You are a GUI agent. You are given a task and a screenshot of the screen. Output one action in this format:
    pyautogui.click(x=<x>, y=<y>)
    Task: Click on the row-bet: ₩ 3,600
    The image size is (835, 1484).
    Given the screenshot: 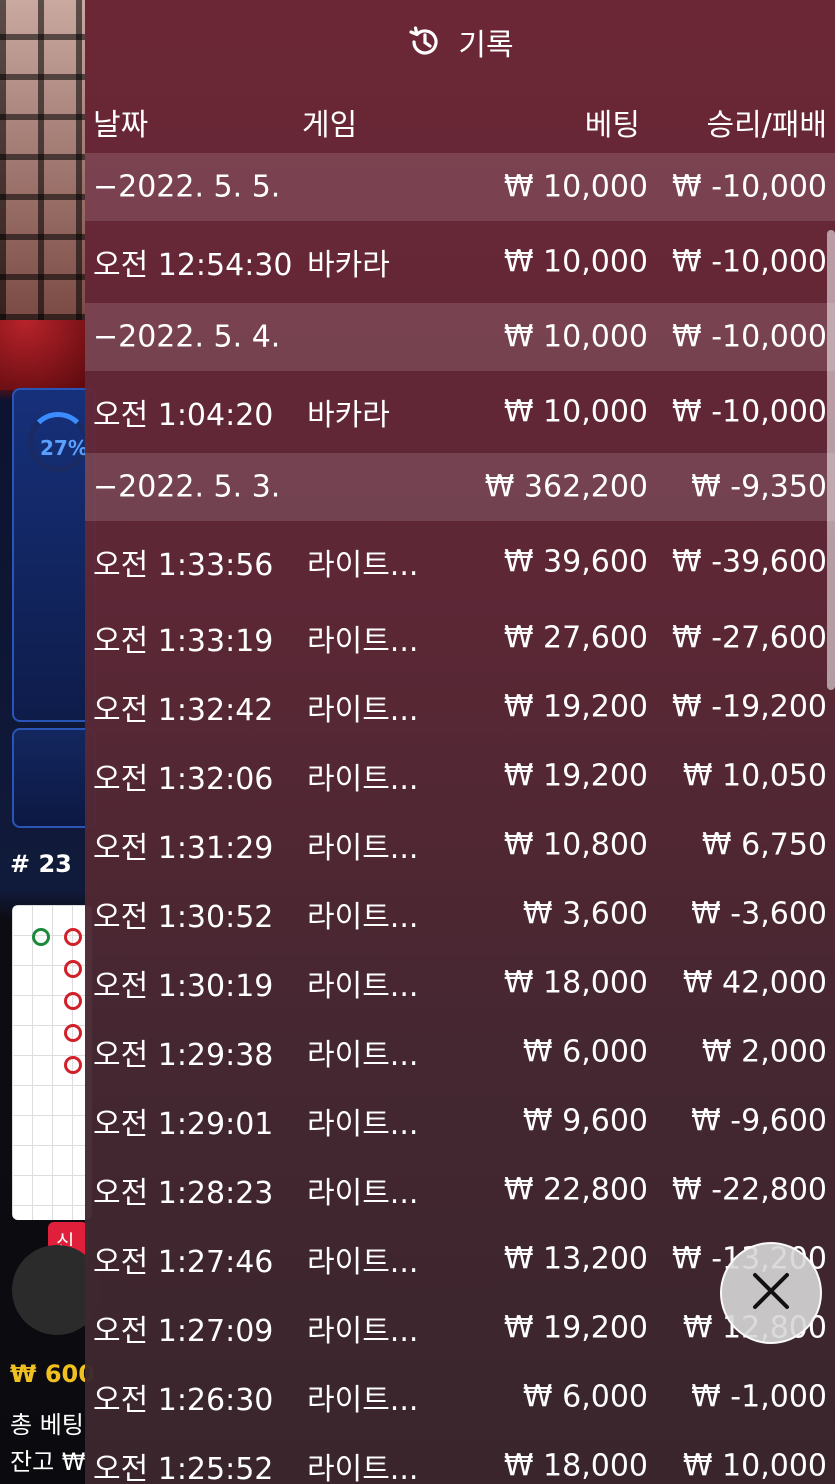 What is the action you would take?
    pyautogui.click(x=585, y=913)
    